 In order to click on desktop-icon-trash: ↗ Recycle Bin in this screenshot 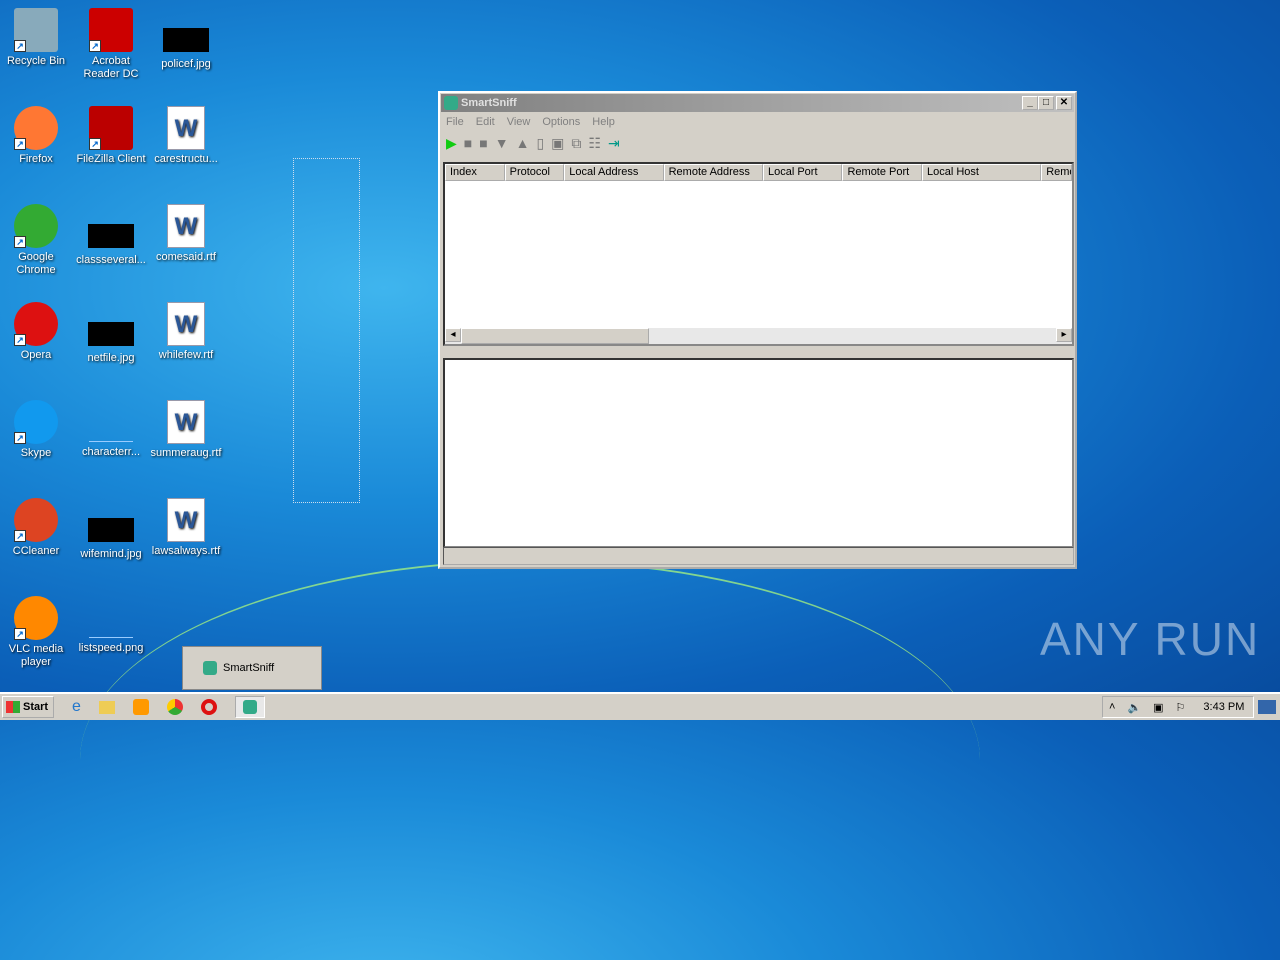, I will do `click(37, 38)`.